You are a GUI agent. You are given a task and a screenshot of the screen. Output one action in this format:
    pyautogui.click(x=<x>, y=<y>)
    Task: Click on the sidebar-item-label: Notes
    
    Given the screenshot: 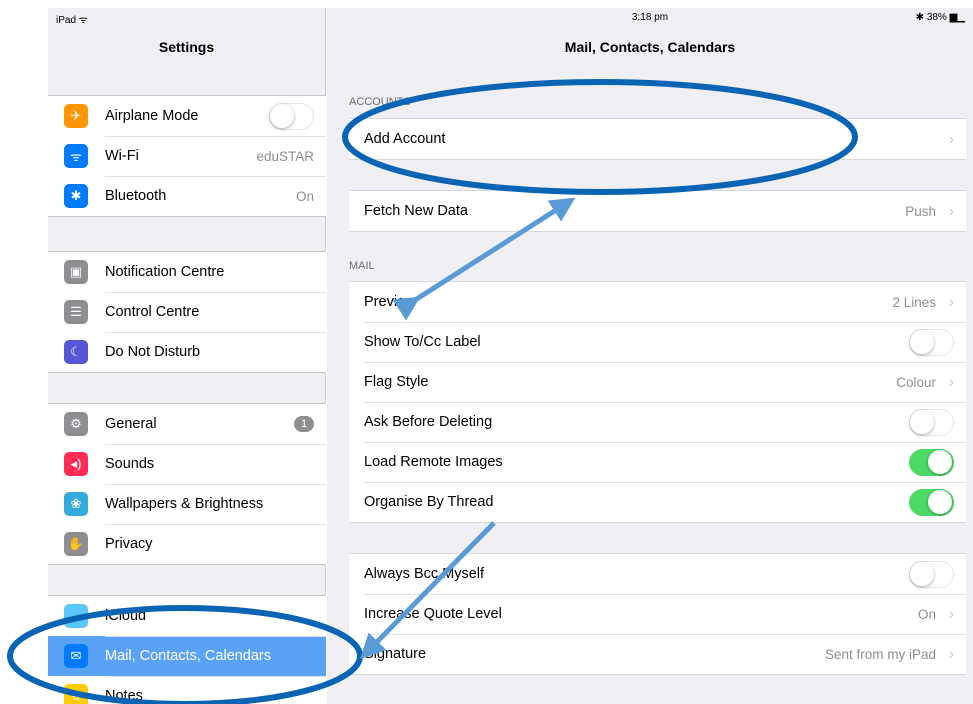 What is the action you would take?
    pyautogui.click(x=124, y=696)
    